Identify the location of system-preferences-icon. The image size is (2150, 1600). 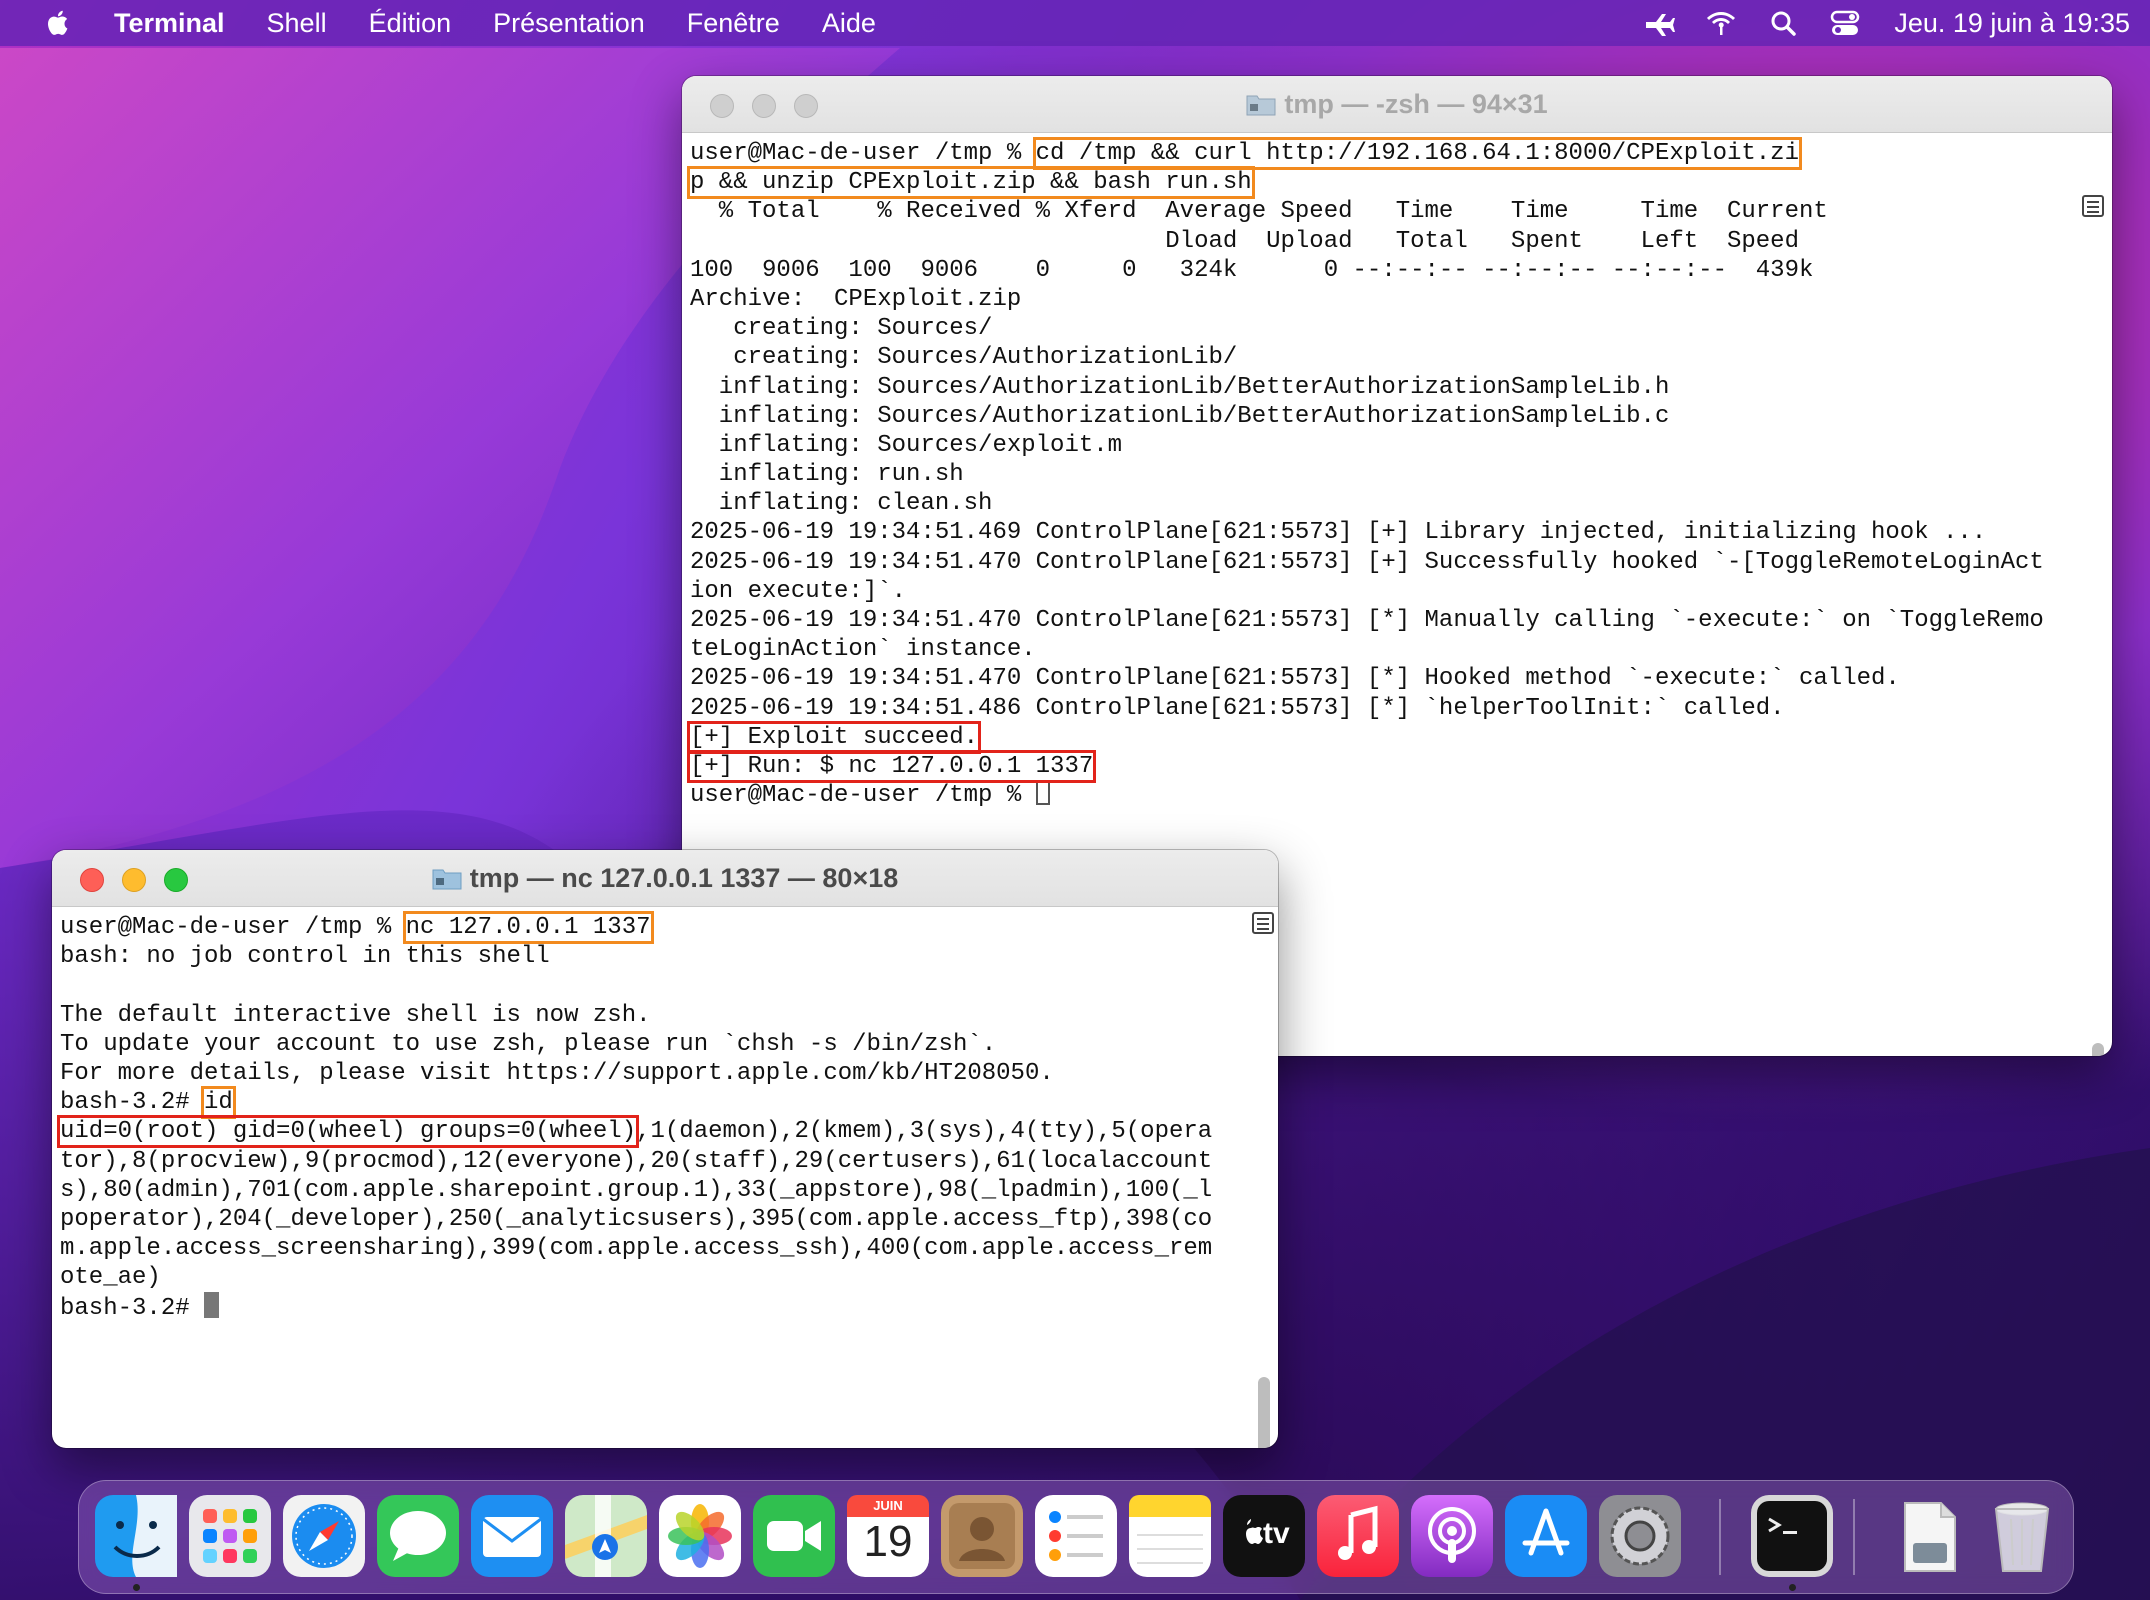
(1640, 1536).